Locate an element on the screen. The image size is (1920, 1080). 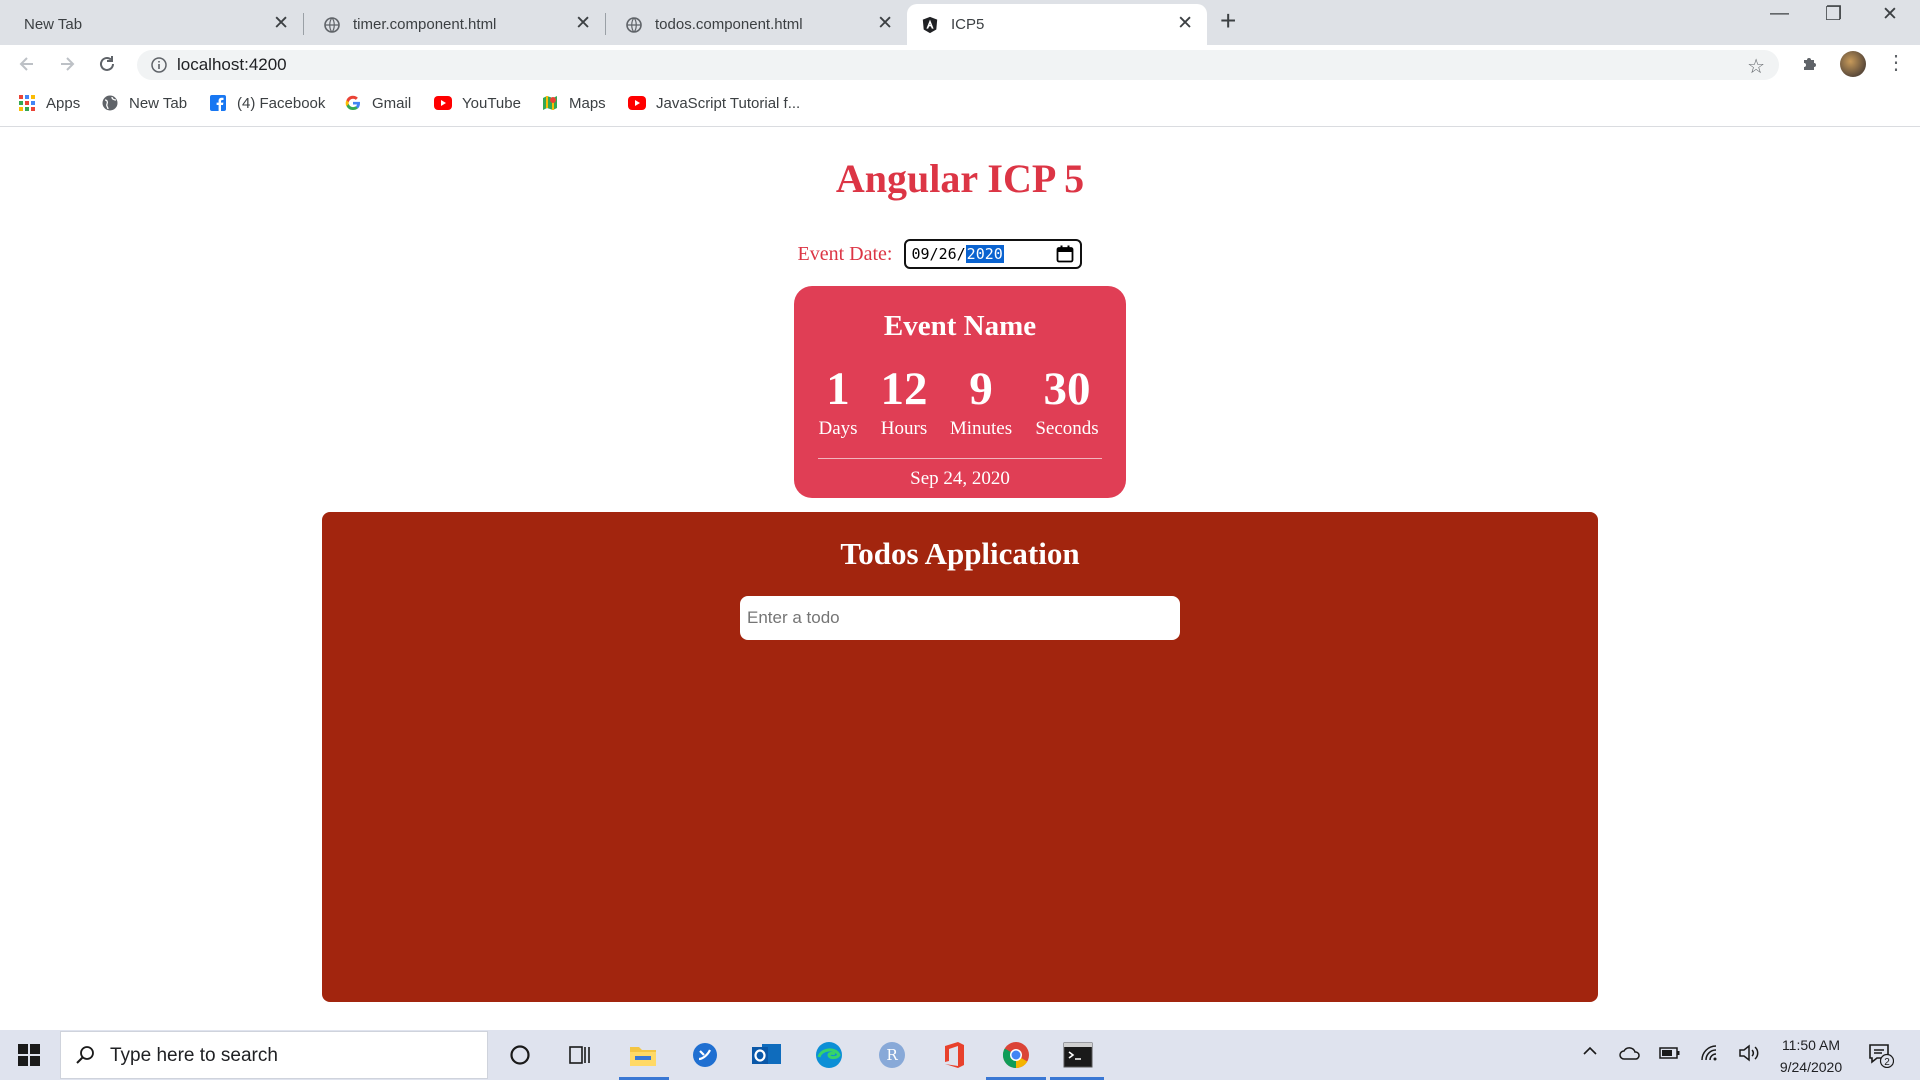
tab-label: New Tab is located at coordinates (53, 24).